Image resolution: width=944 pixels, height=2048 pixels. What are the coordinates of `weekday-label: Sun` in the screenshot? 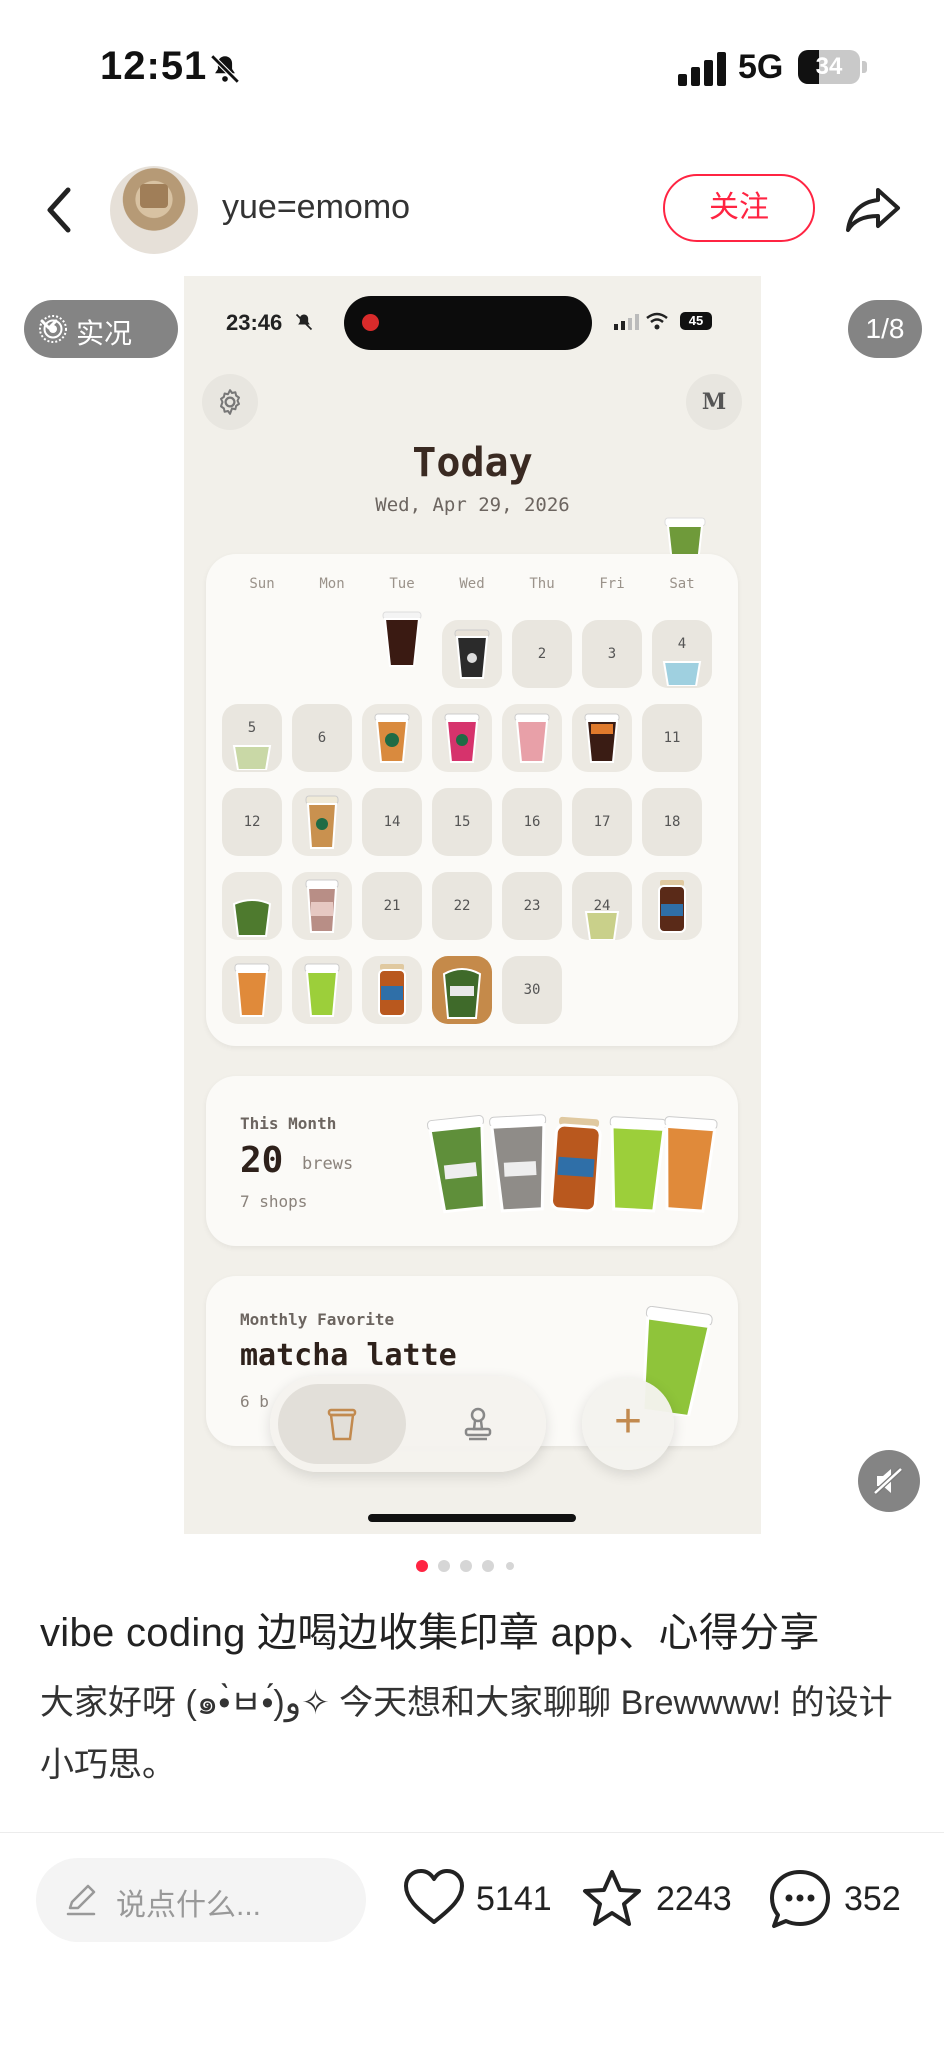 It's located at (262, 584).